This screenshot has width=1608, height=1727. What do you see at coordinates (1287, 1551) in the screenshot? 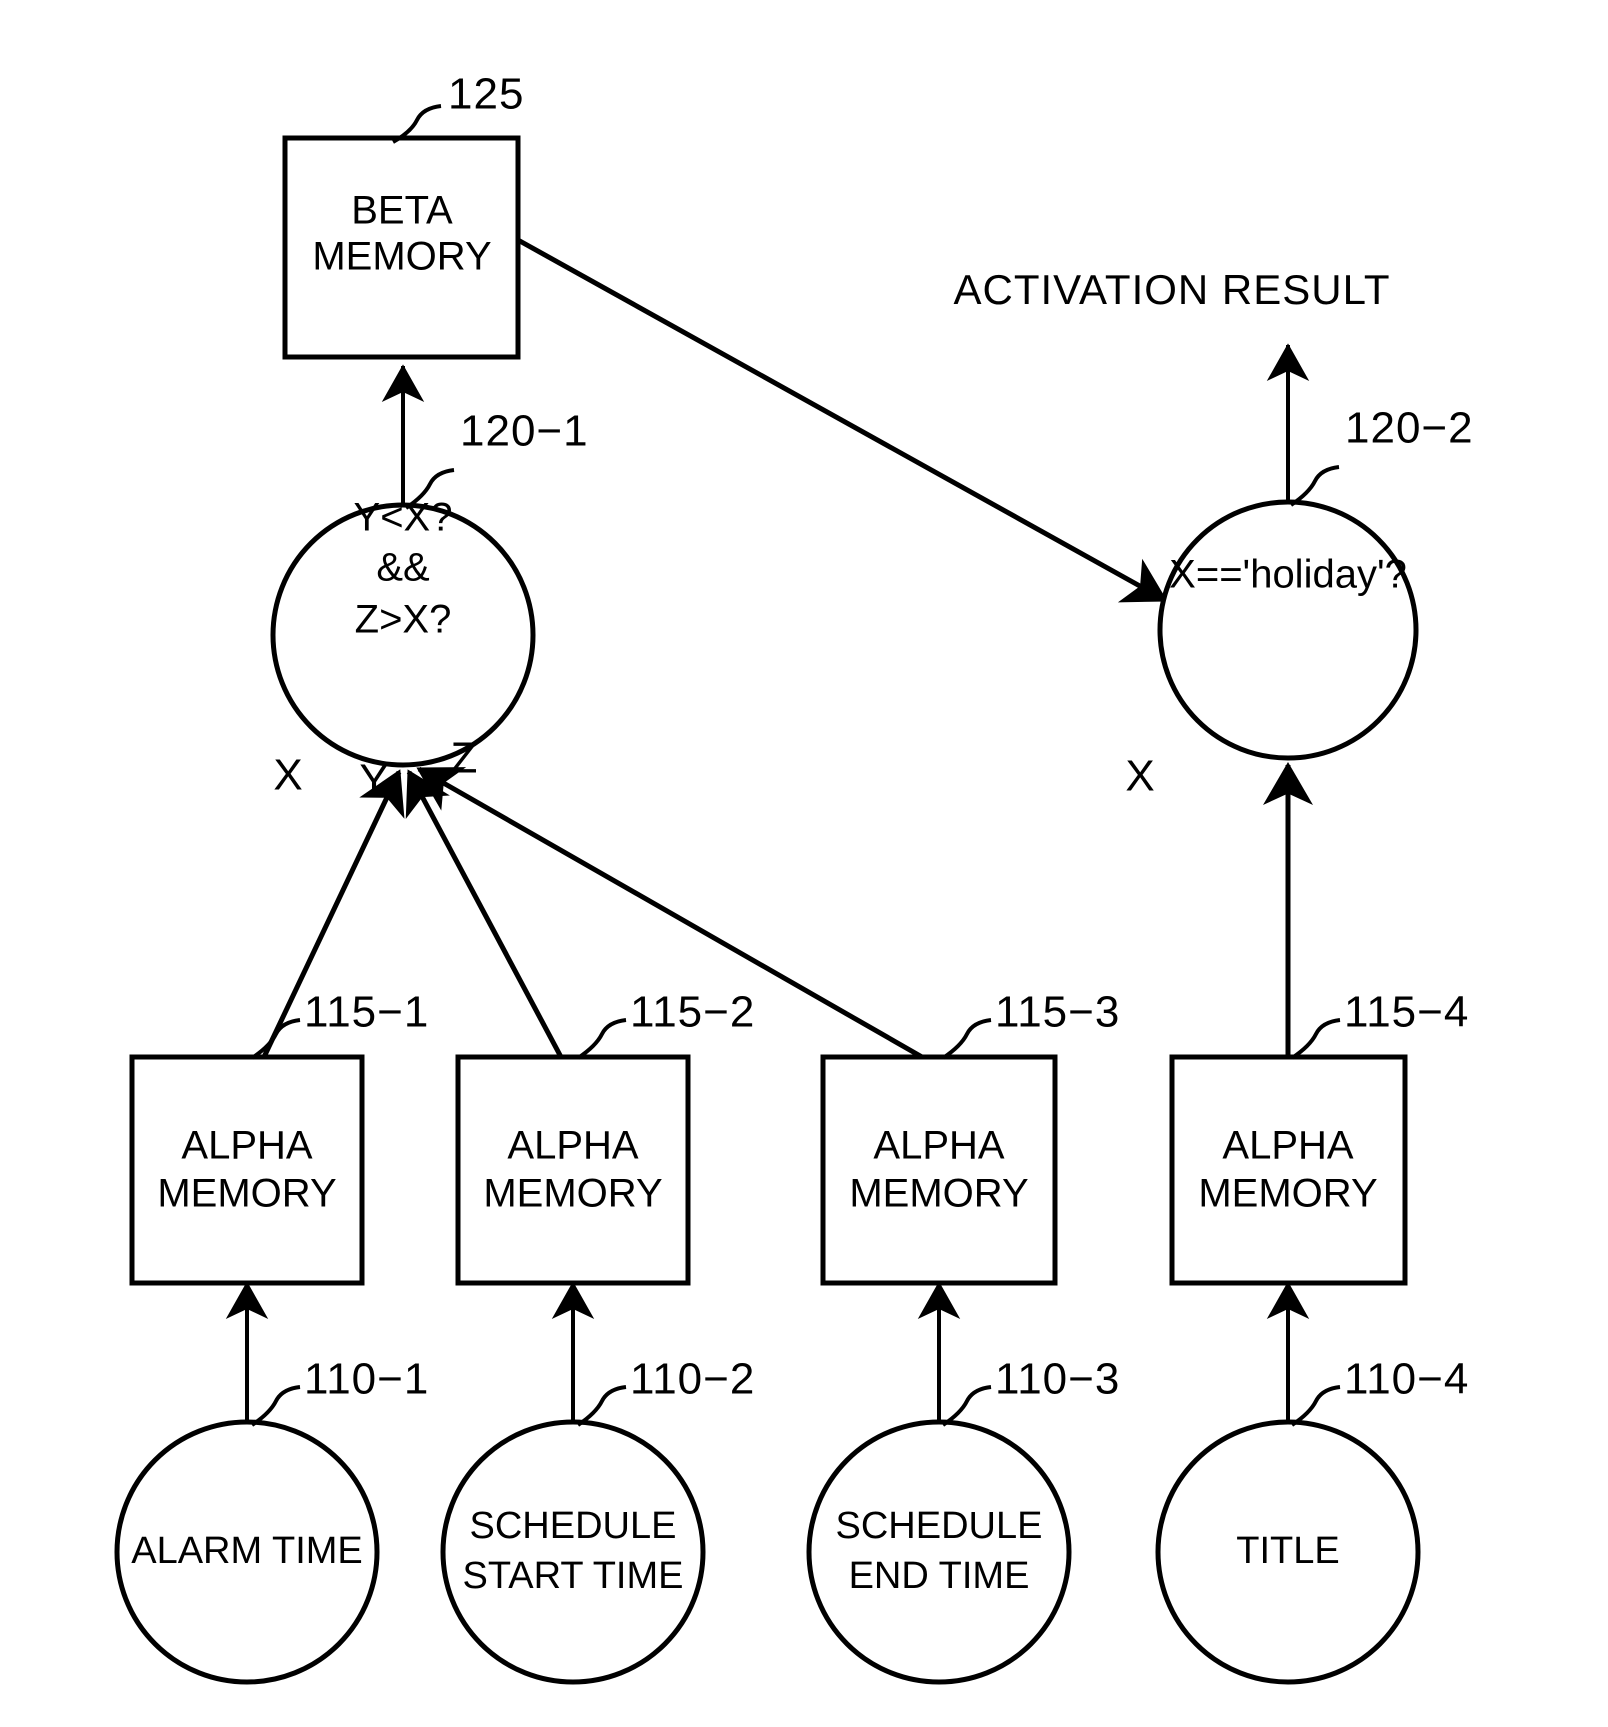
I see `source-node-110-4-line1: TITLE` at bounding box center [1287, 1551].